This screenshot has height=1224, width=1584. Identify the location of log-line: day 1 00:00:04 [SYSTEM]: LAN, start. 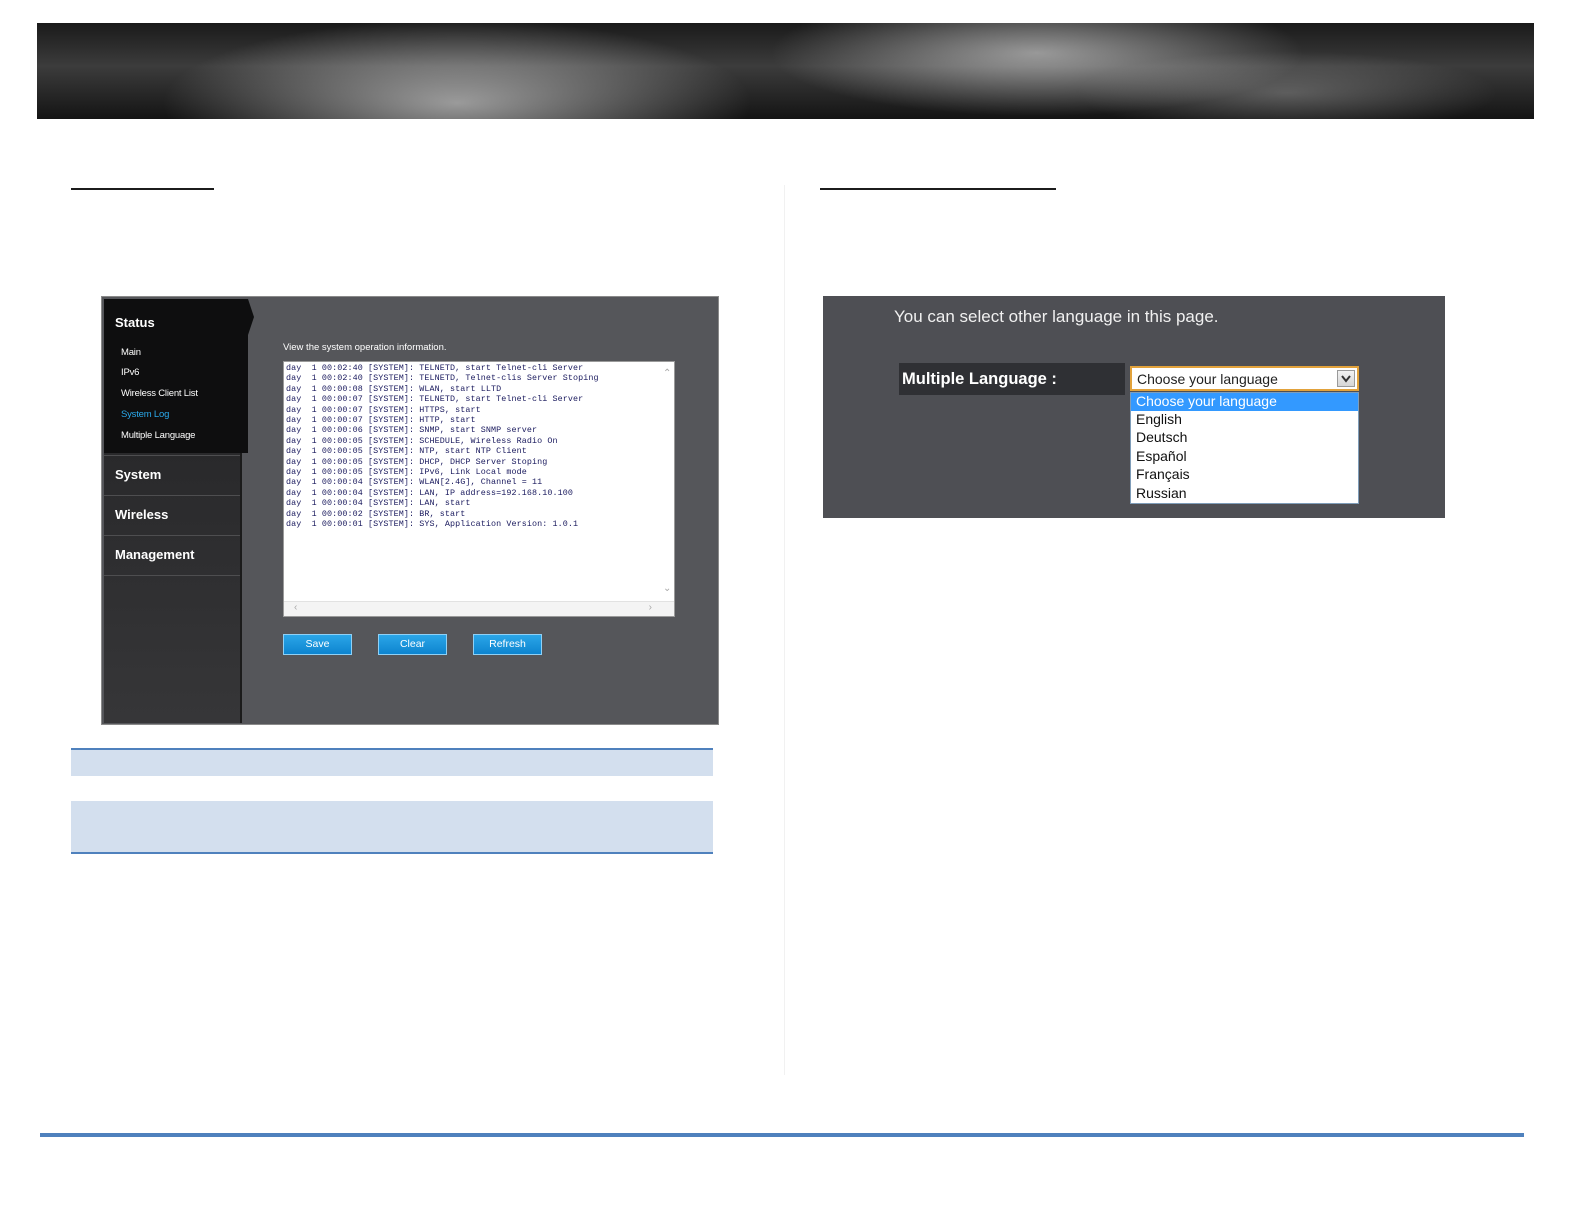
(378, 503).